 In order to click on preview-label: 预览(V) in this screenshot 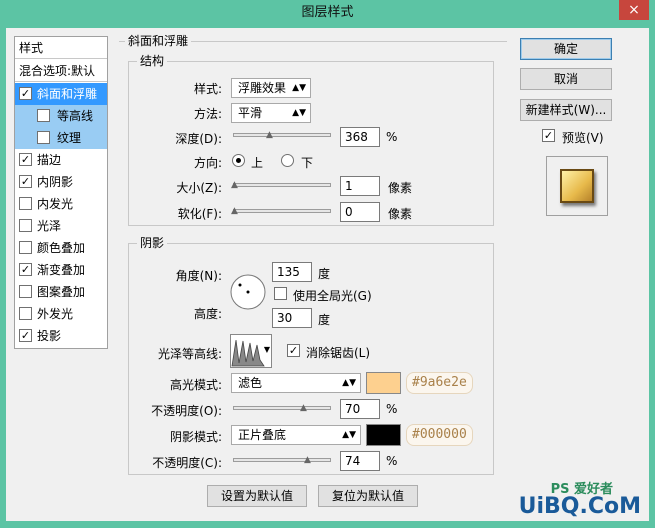, I will do `click(583, 138)`.